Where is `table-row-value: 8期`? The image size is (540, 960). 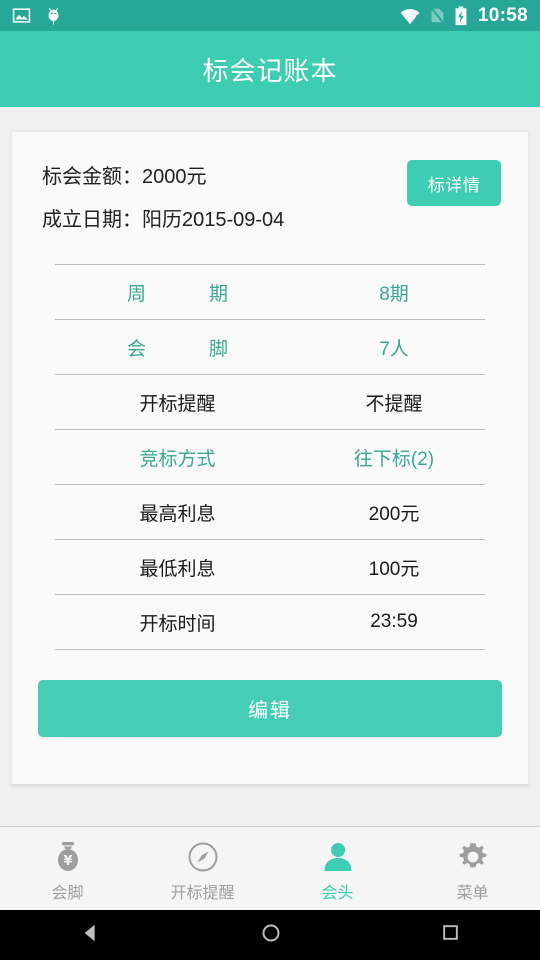 table-row-value: 8期 is located at coordinates (394, 294).